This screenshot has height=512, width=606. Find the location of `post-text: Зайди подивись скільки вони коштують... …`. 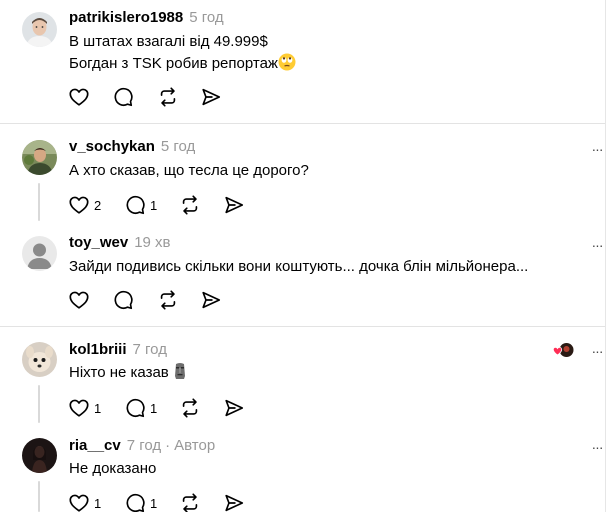

post-text: Зайди подивись скільки вони коштують... … is located at coordinates (298, 267).